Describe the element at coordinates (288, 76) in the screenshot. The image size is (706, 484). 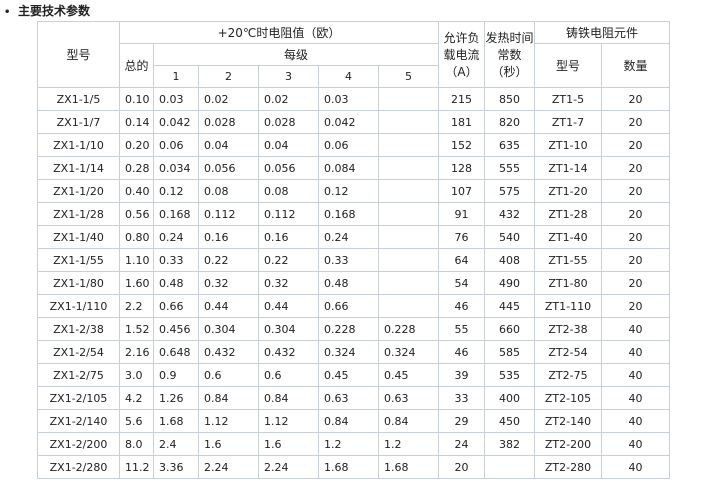
I see `header-stage-3: 3` at that location.